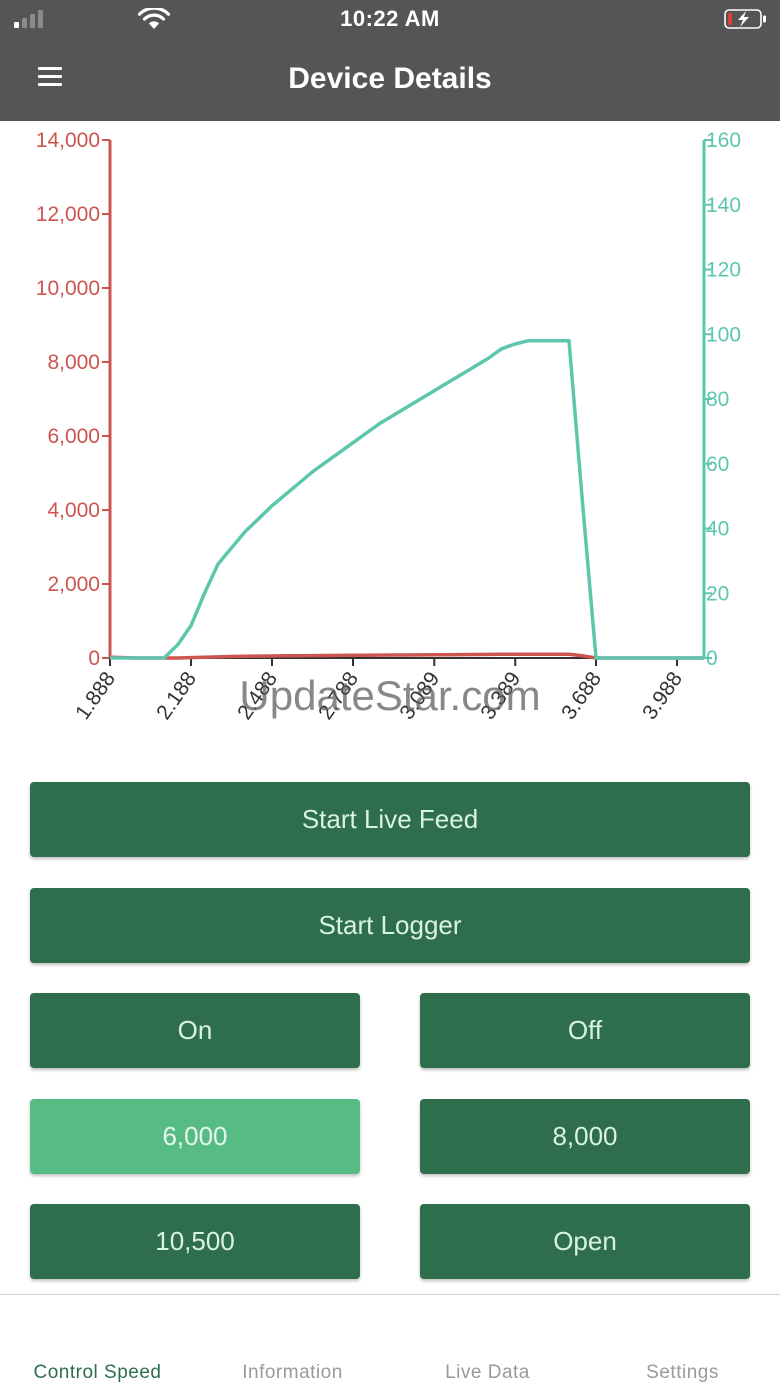 This screenshot has width=780, height=1387. I want to click on x-axis-tick-label: 1.888, so click(95, 696).